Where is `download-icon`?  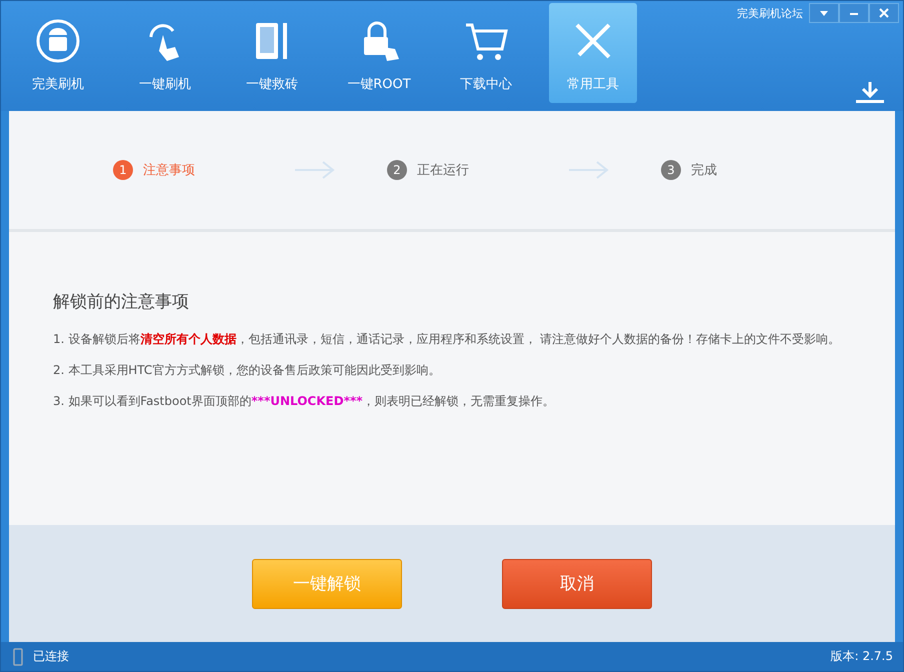 download-icon is located at coordinates (870, 93).